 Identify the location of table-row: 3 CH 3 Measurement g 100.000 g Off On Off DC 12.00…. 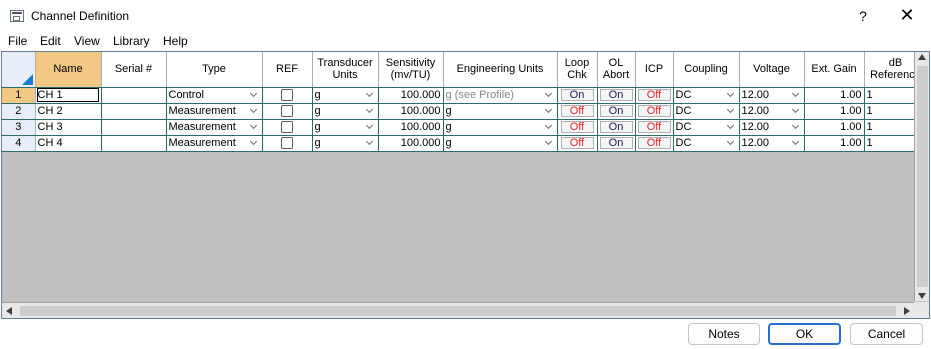
(465, 127).